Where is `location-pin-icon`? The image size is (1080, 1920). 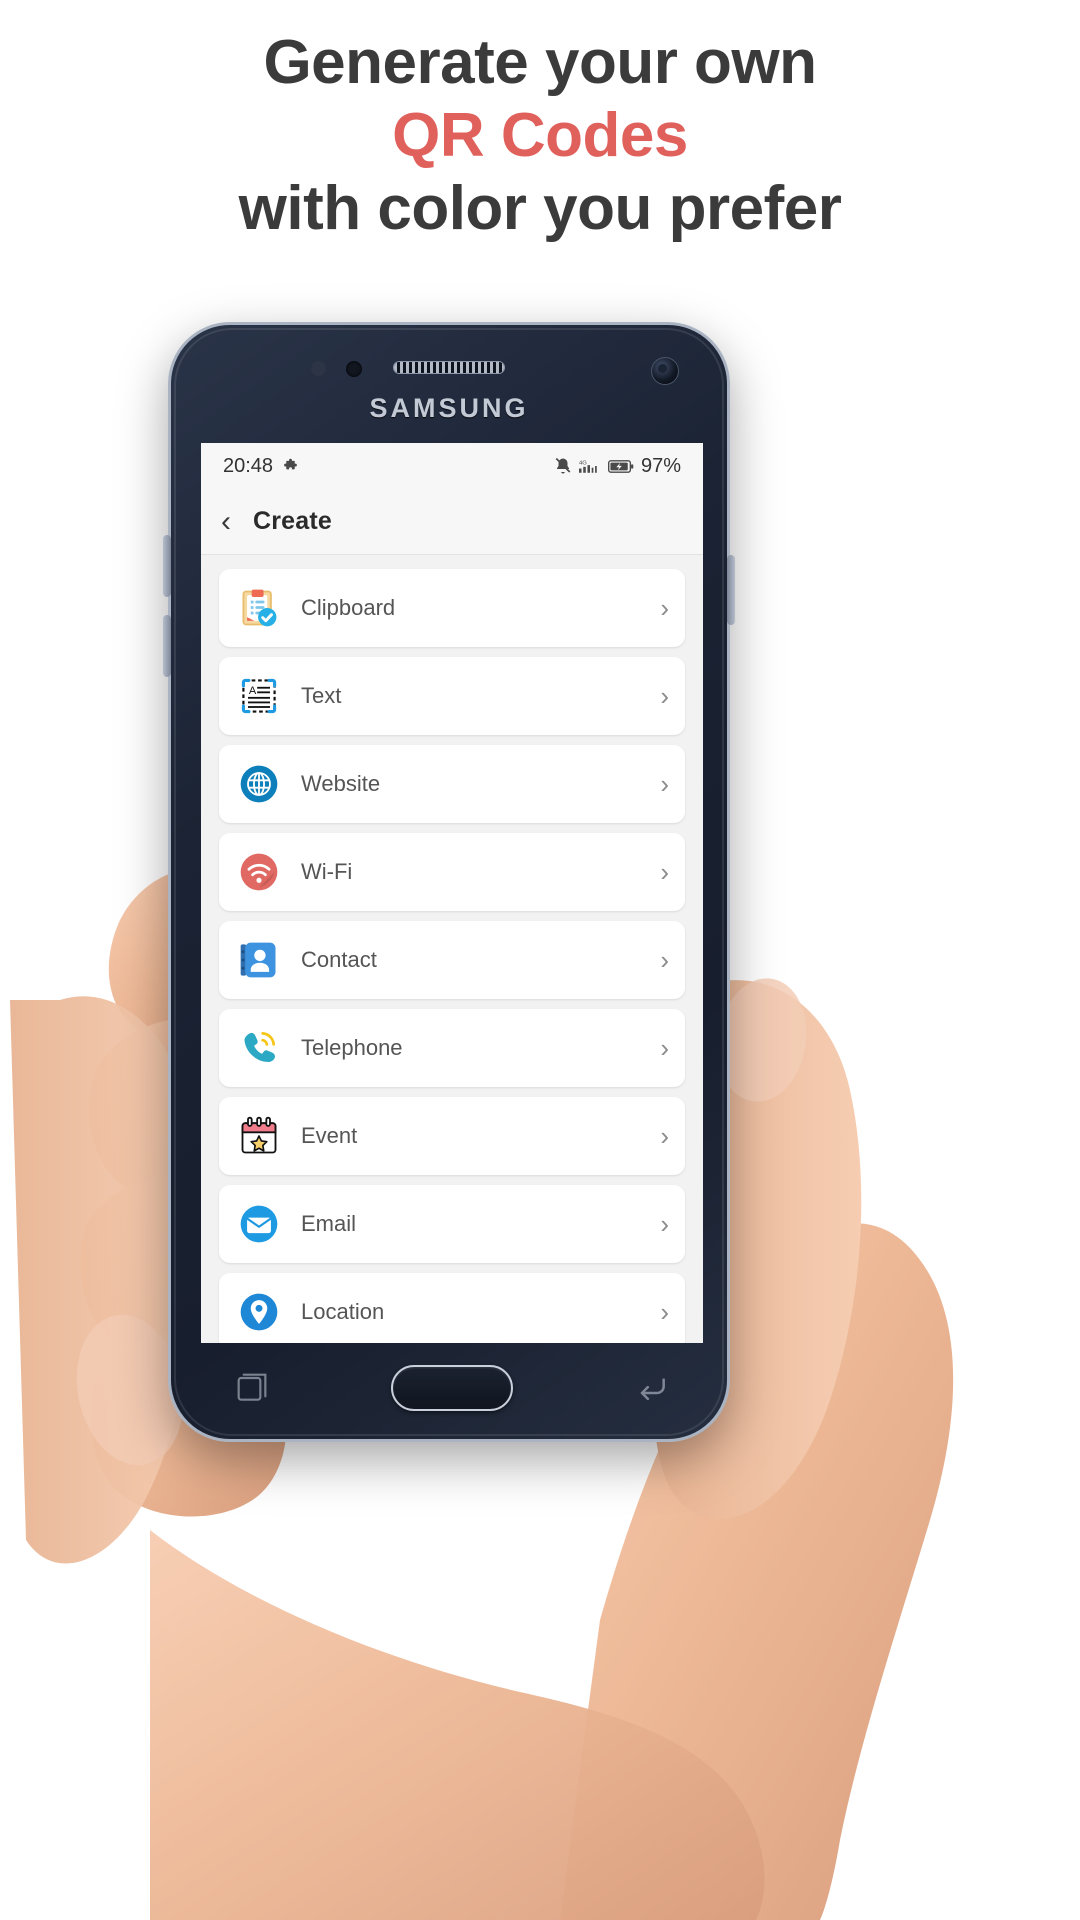 location-pin-icon is located at coordinates (259, 1312).